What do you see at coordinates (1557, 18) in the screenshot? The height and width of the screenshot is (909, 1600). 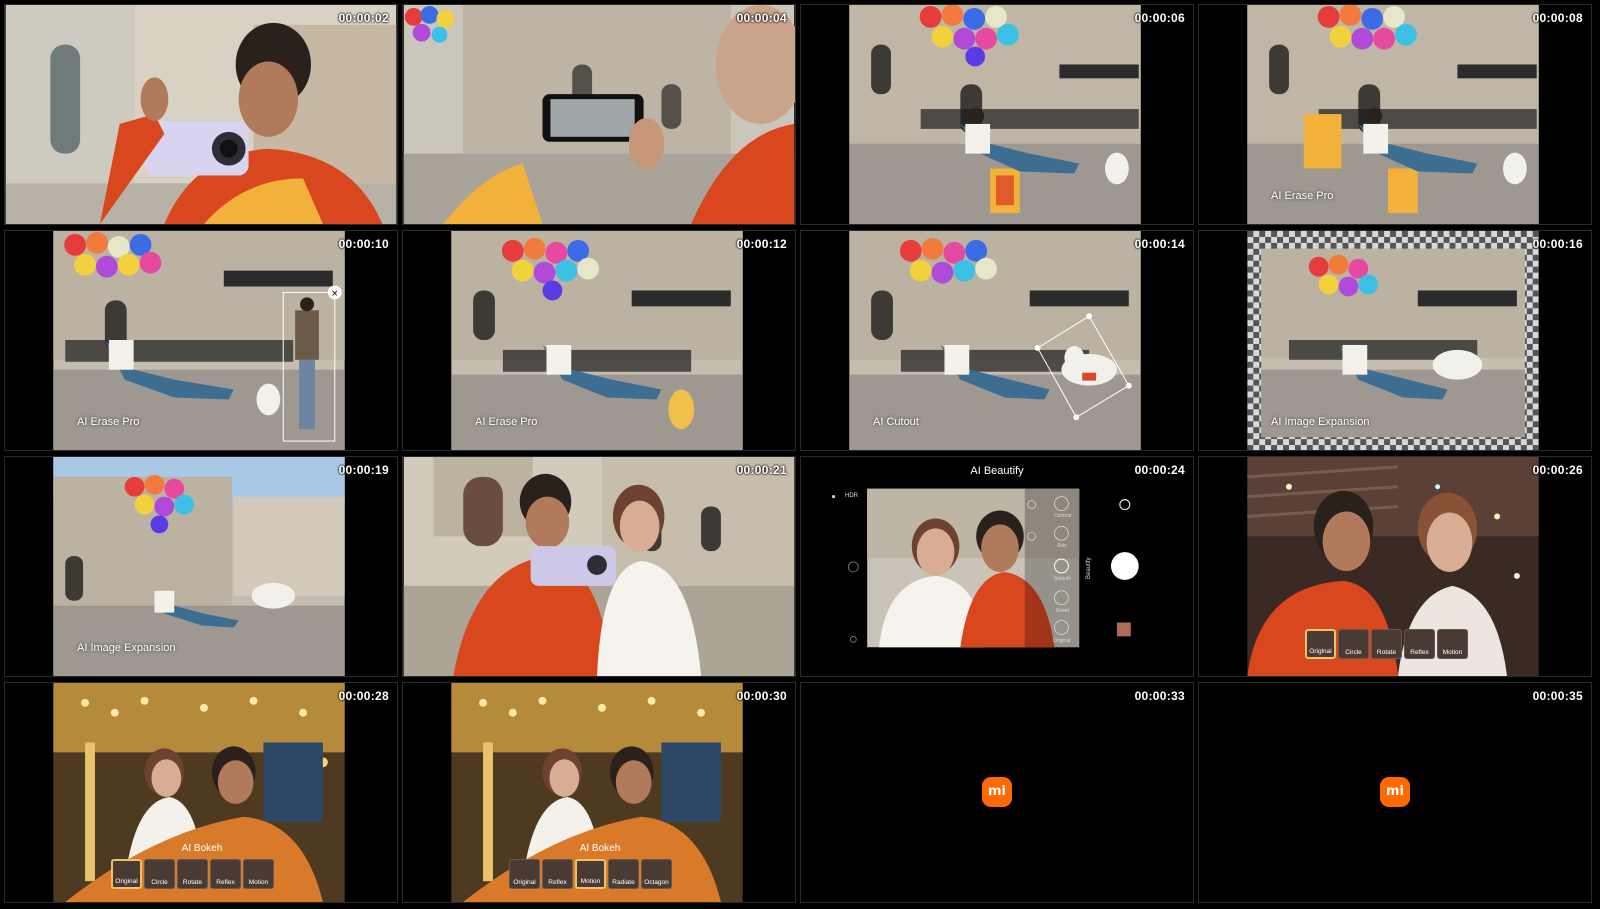 I see `timestamp: 00:00:08` at bounding box center [1557, 18].